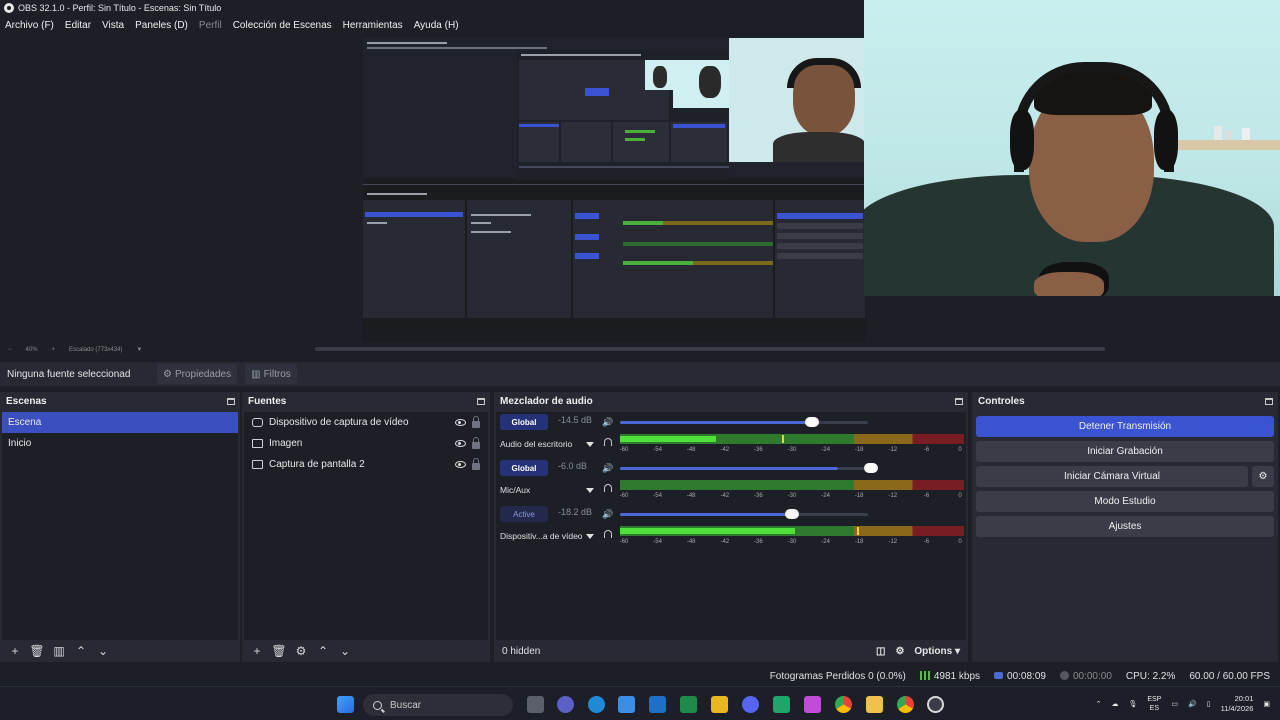  I want to click on excel-icon, so click(688, 704).